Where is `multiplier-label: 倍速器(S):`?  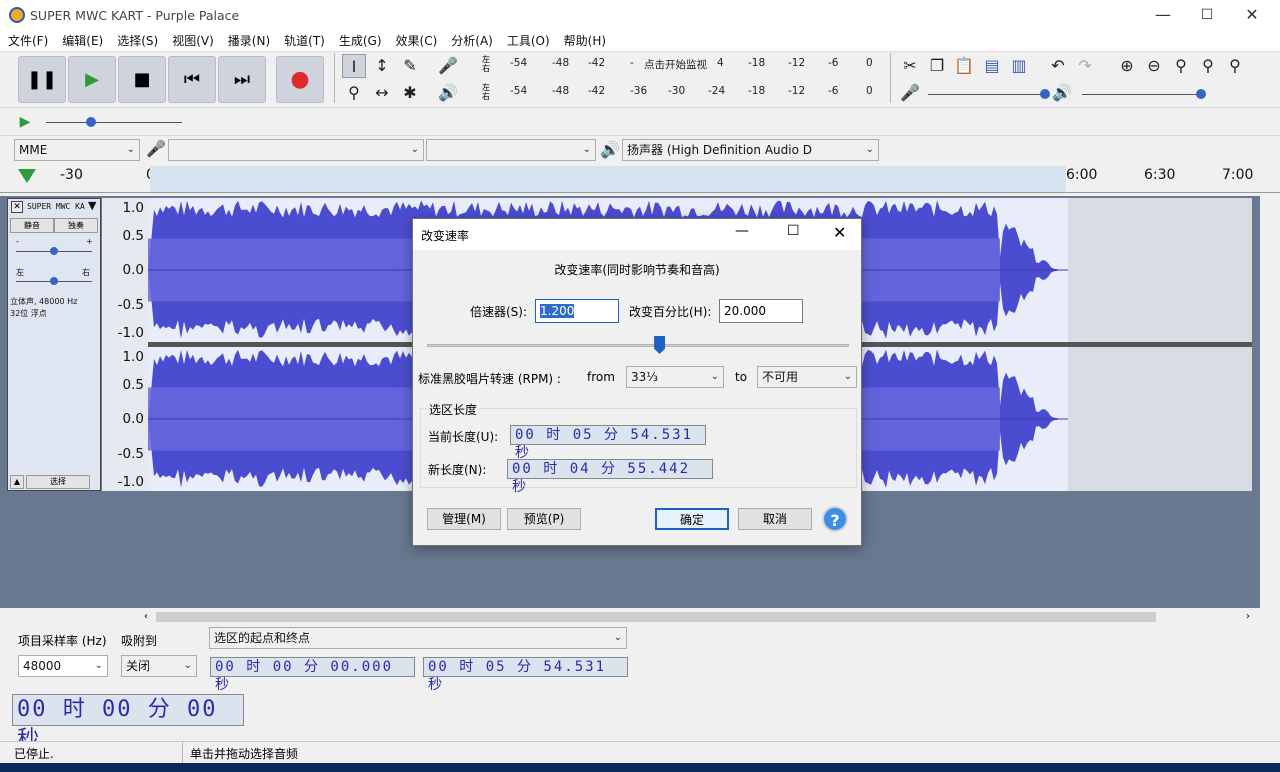 multiplier-label: 倍速器(S): is located at coordinates (499, 312).